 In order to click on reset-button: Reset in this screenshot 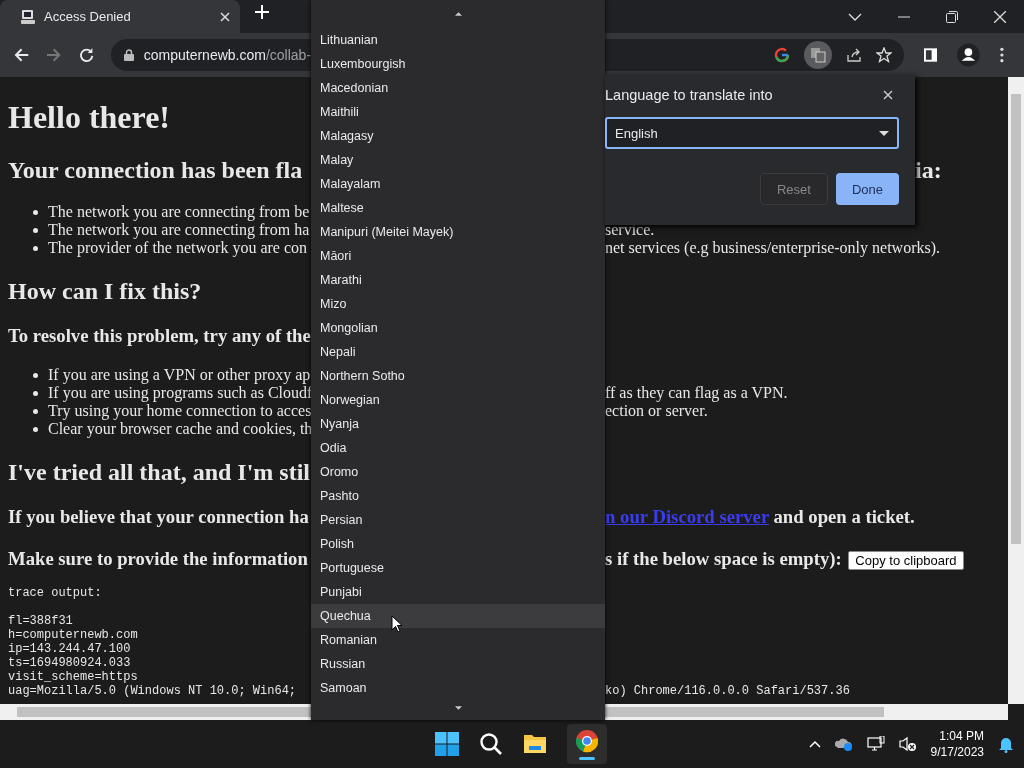, I will do `click(793, 189)`.